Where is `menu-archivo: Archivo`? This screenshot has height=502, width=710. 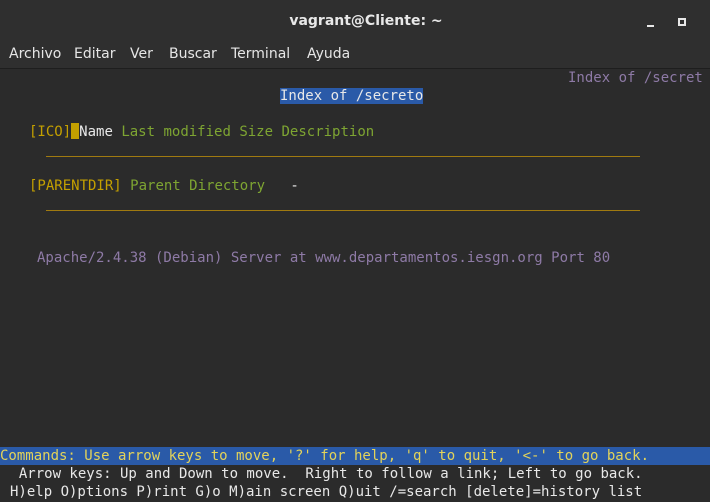 menu-archivo: Archivo is located at coordinates (35, 54).